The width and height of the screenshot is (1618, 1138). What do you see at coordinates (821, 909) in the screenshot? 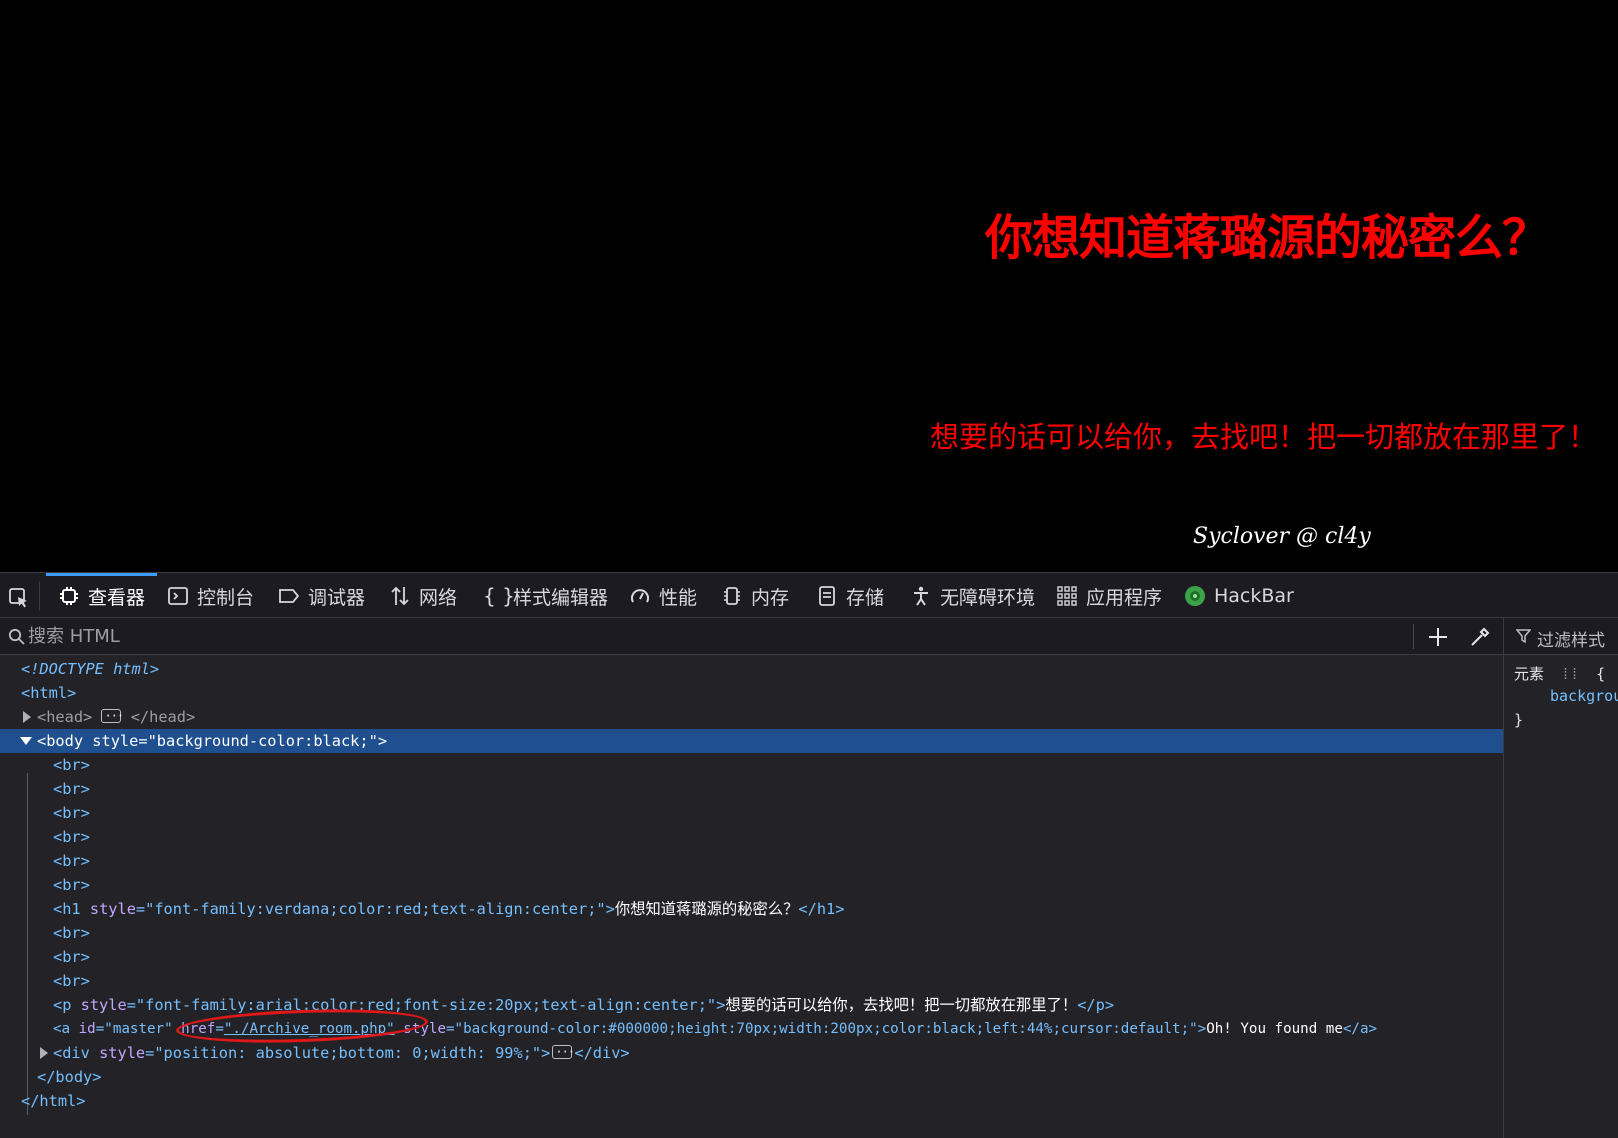
I see `h1-close-tag: </h1>` at bounding box center [821, 909].